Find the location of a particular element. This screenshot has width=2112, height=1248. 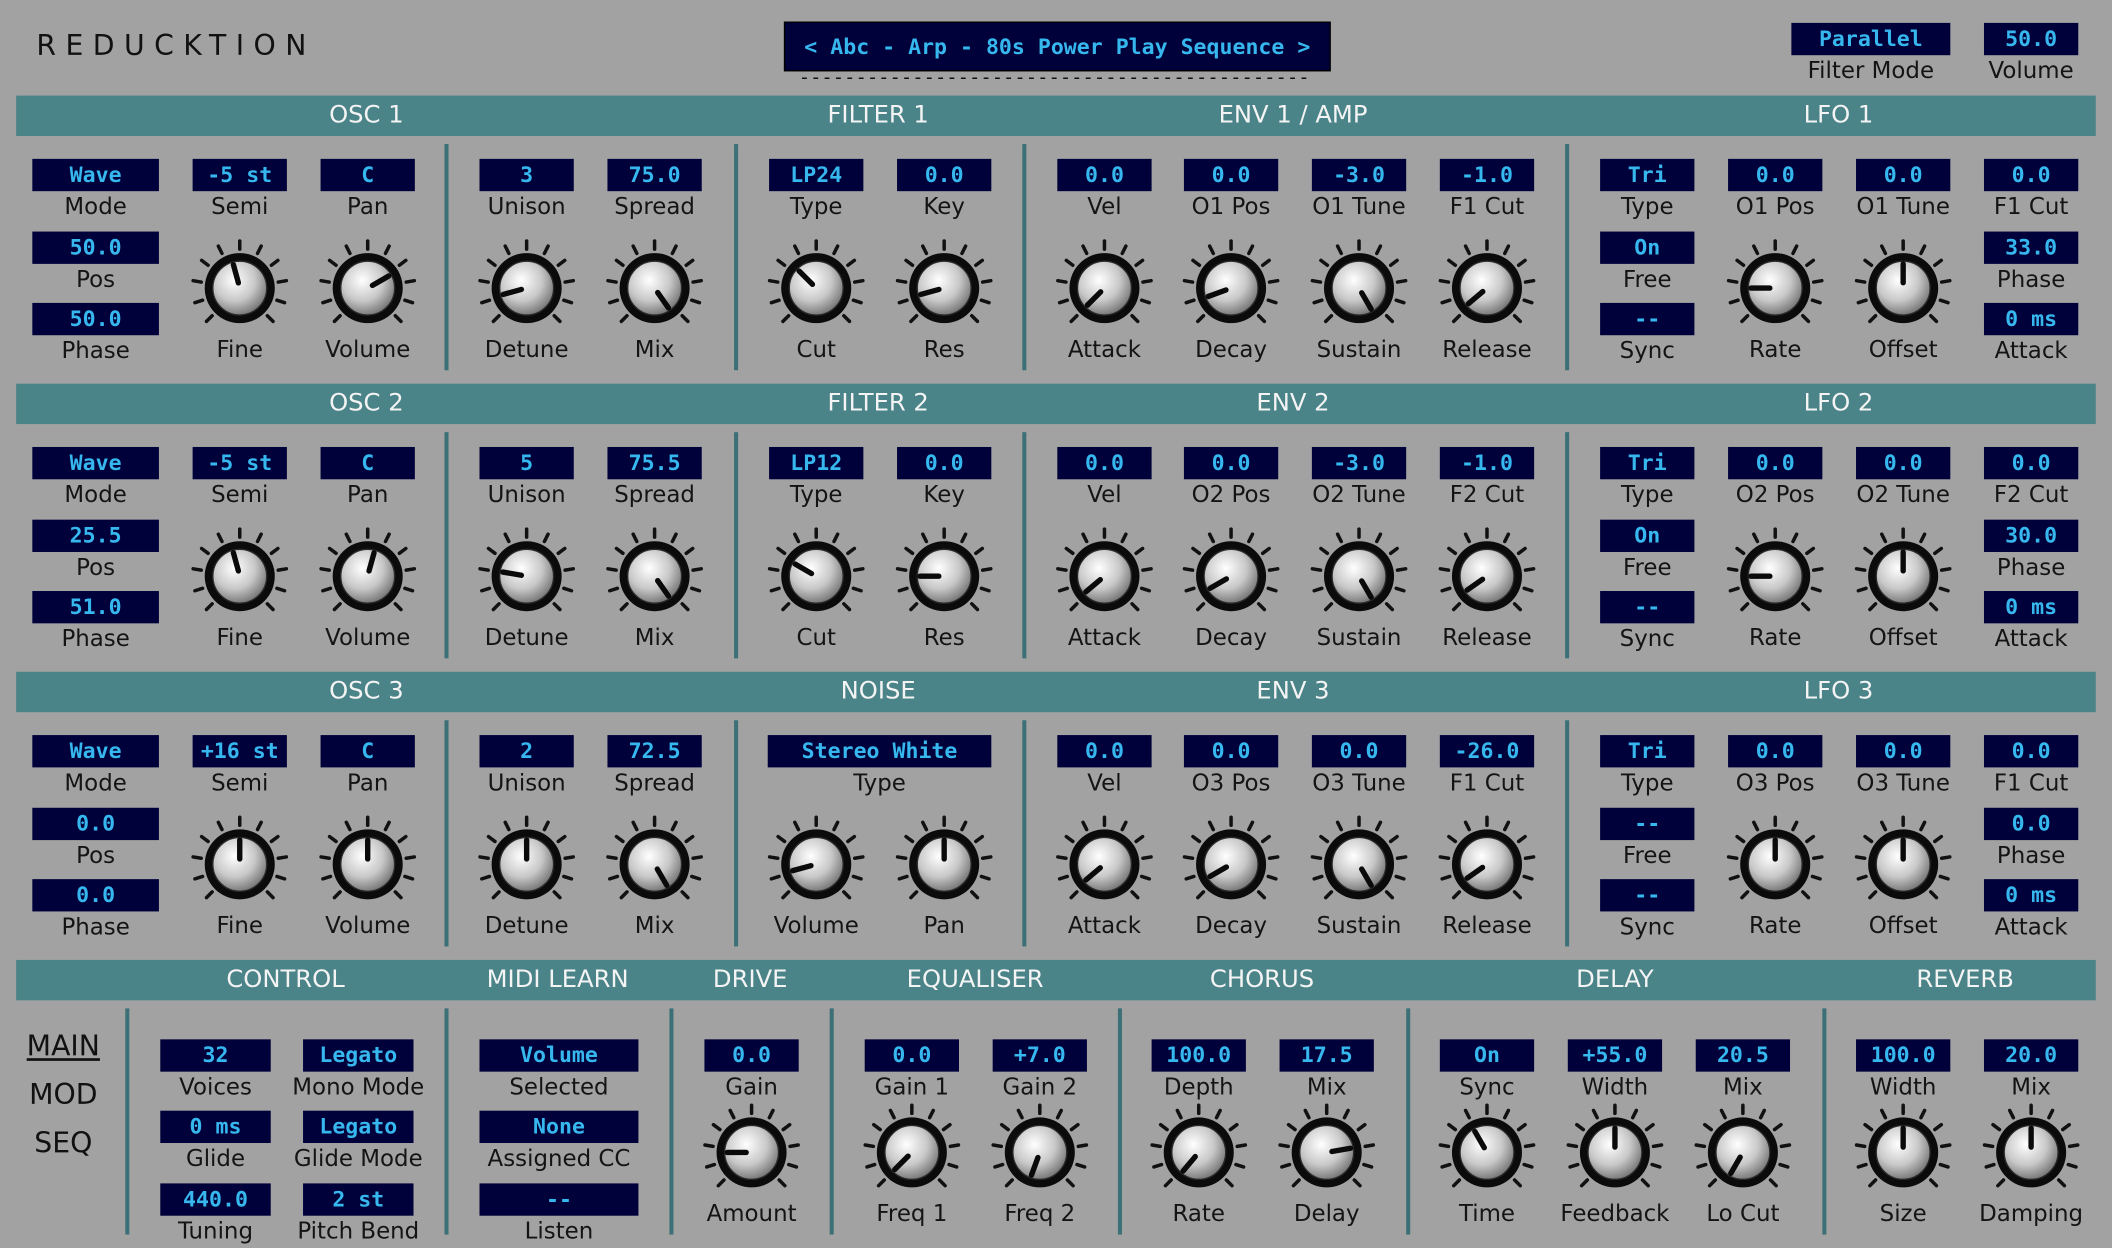

listen-display: -- is located at coordinates (559, 1199).